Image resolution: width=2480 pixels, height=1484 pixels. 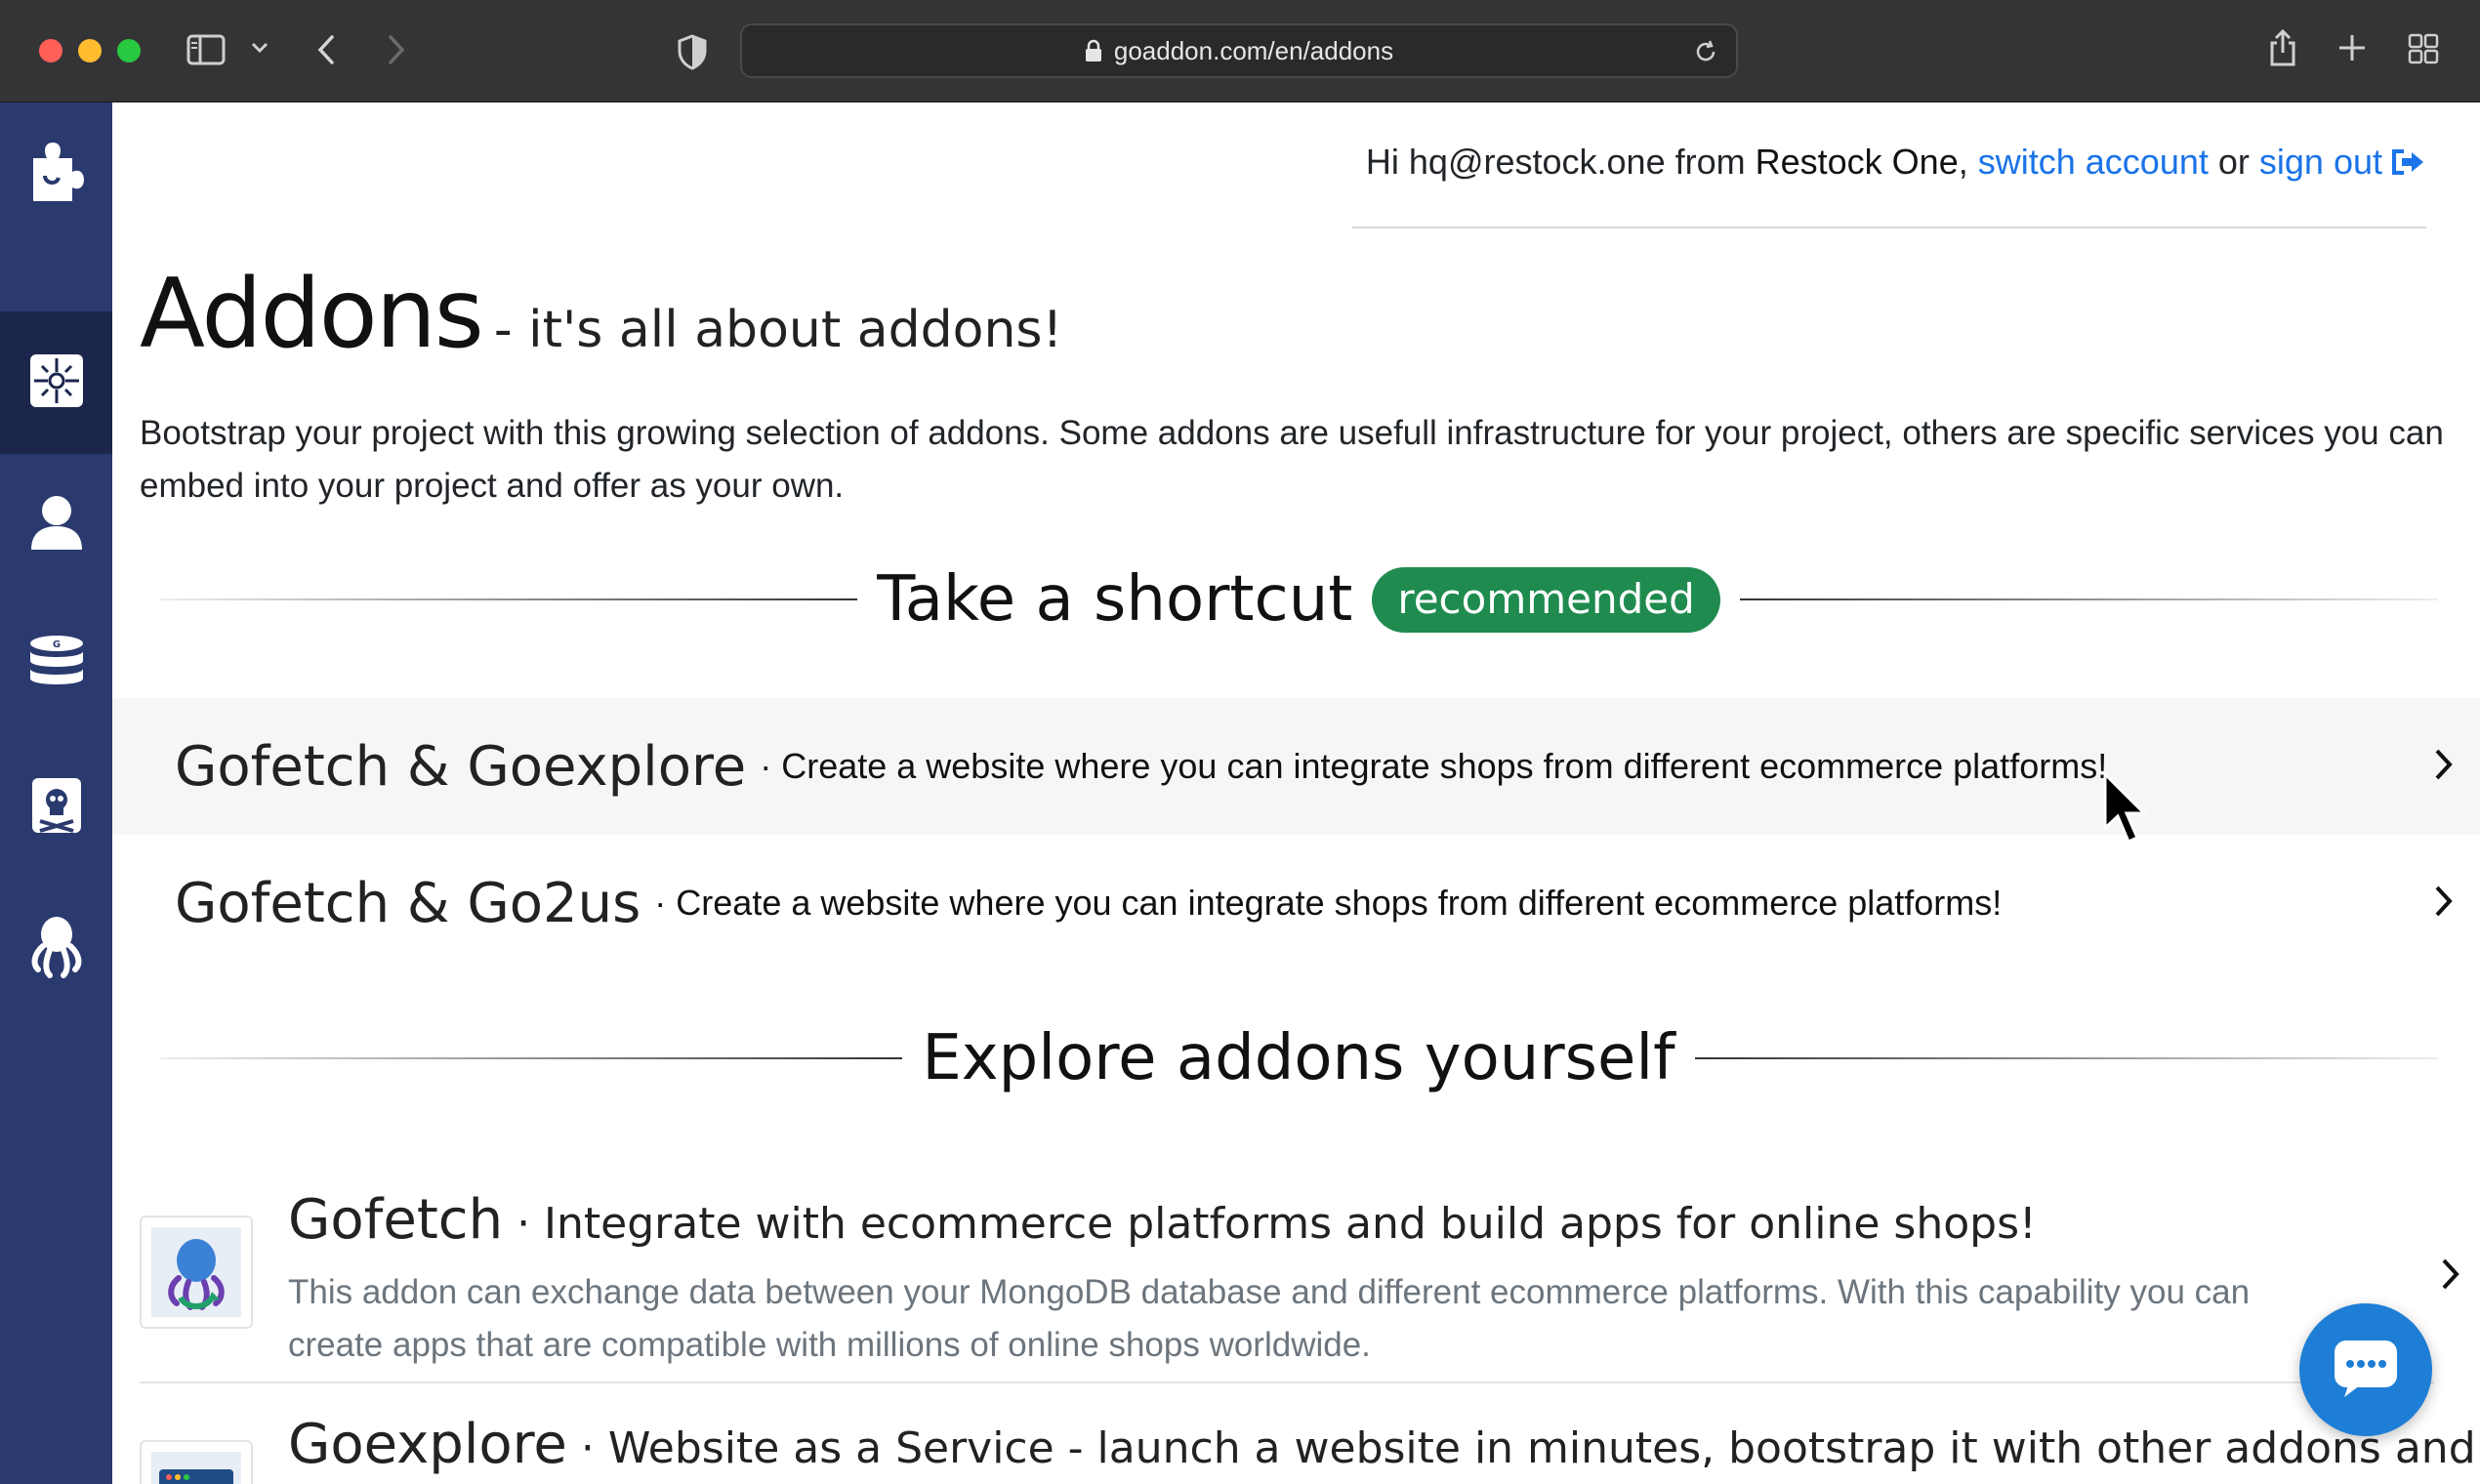 I want to click on shortcut-section-header: Take a shortcut recommended, so click(x=1299, y=599).